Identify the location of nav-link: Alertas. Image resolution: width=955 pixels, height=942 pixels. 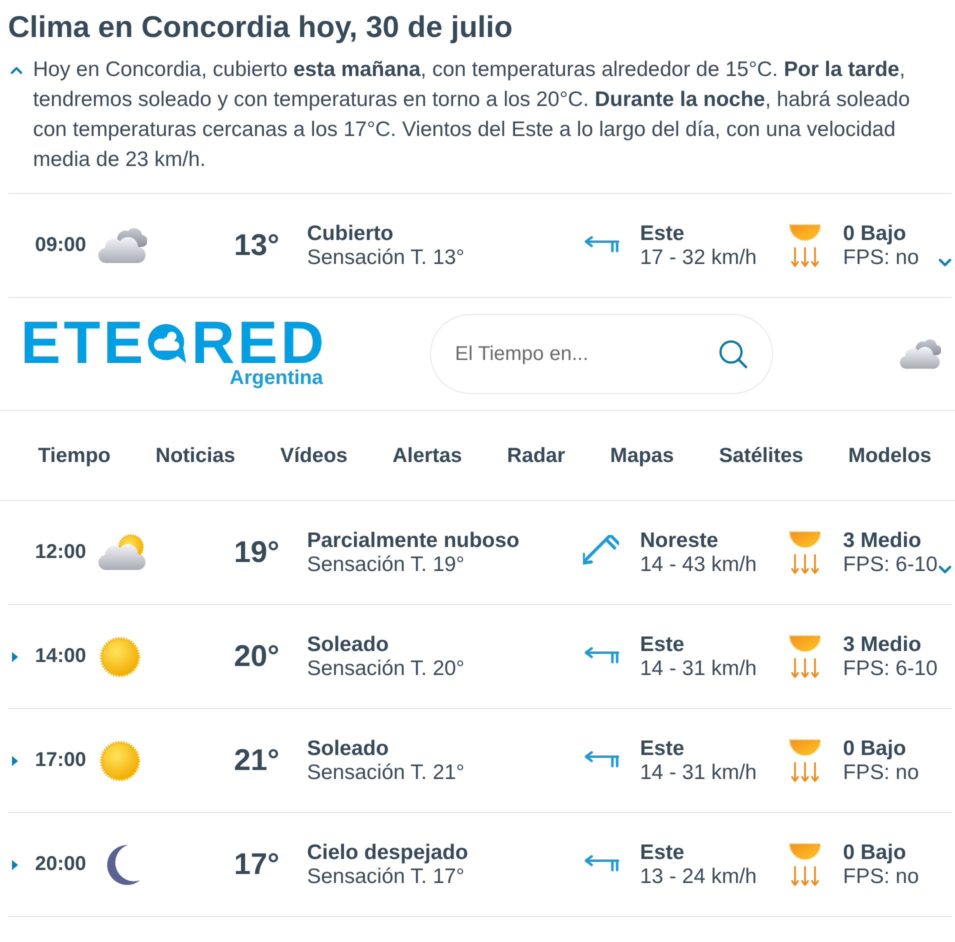
(427, 456).